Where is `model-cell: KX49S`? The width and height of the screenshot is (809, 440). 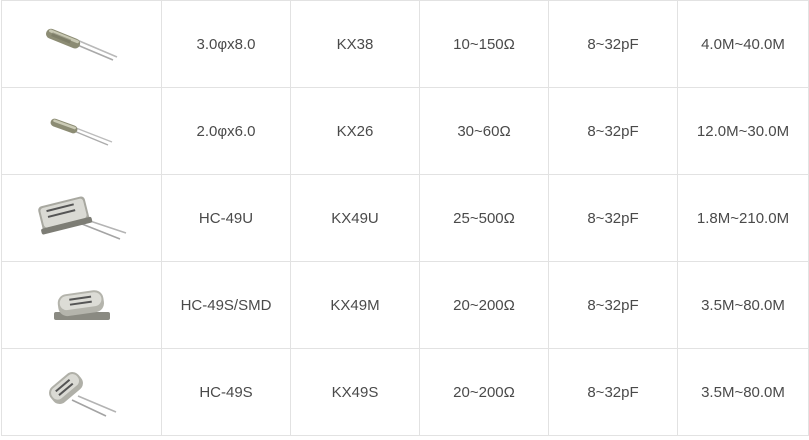 model-cell: KX49S is located at coordinates (355, 392).